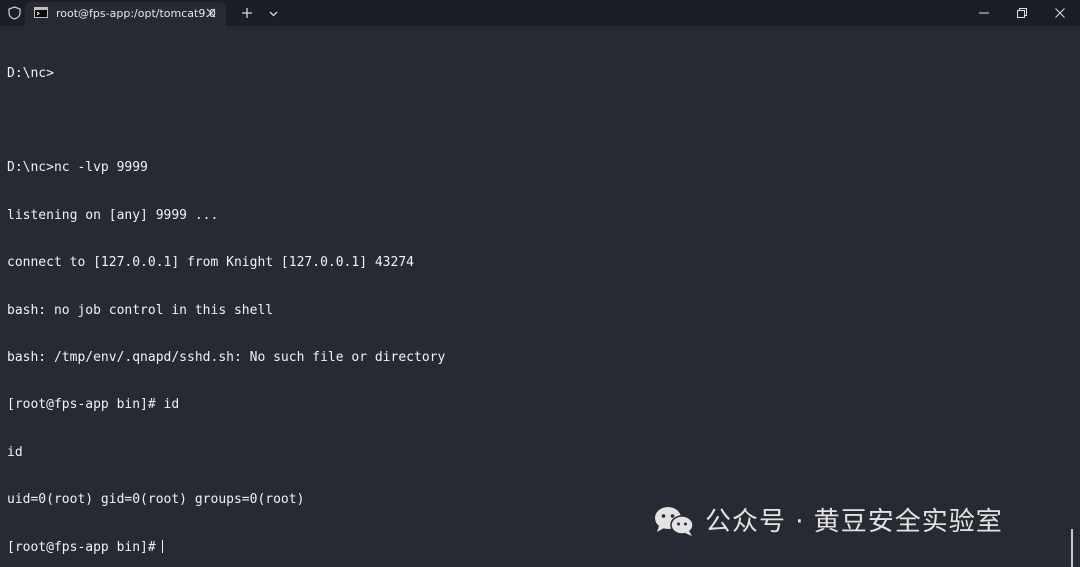 This screenshot has height=567, width=1080. Describe the element at coordinates (14, 13) in the screenshot. I see `shield-icon` at that location.